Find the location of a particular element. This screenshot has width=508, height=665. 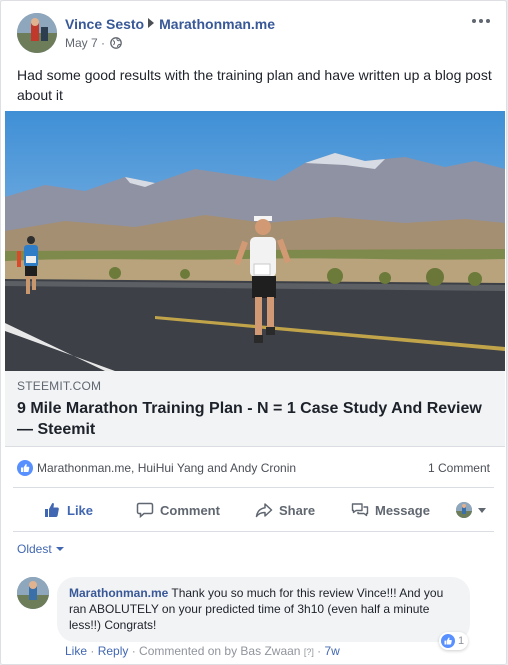

message-label: Message is located at coordinates (402, 510).